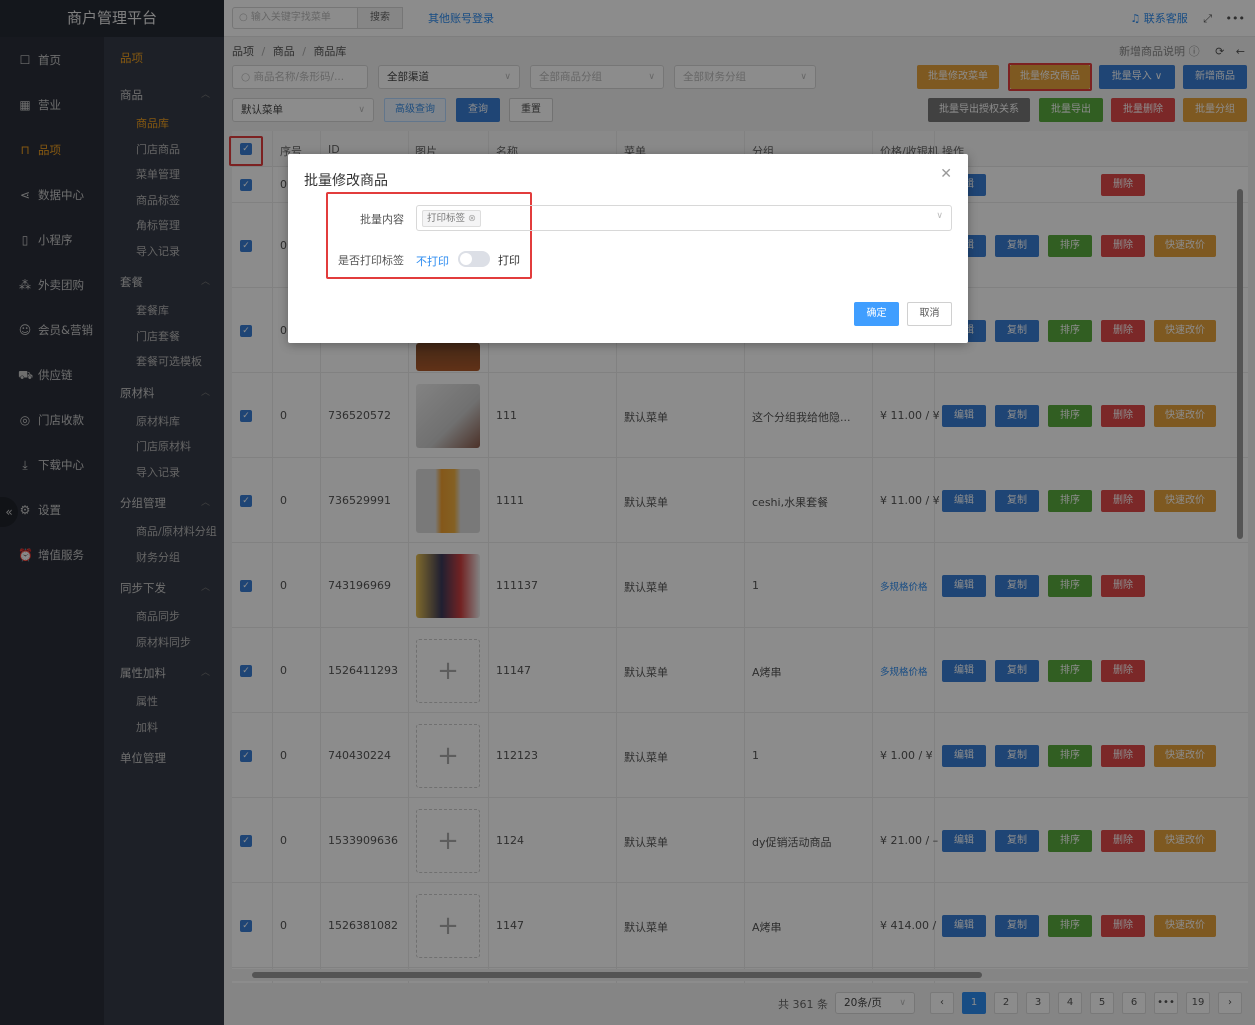  What do you see at coordinates (432, 261) in the screenshot?
I see `no-print-option: 不打印` at bounding box center [432, 261].